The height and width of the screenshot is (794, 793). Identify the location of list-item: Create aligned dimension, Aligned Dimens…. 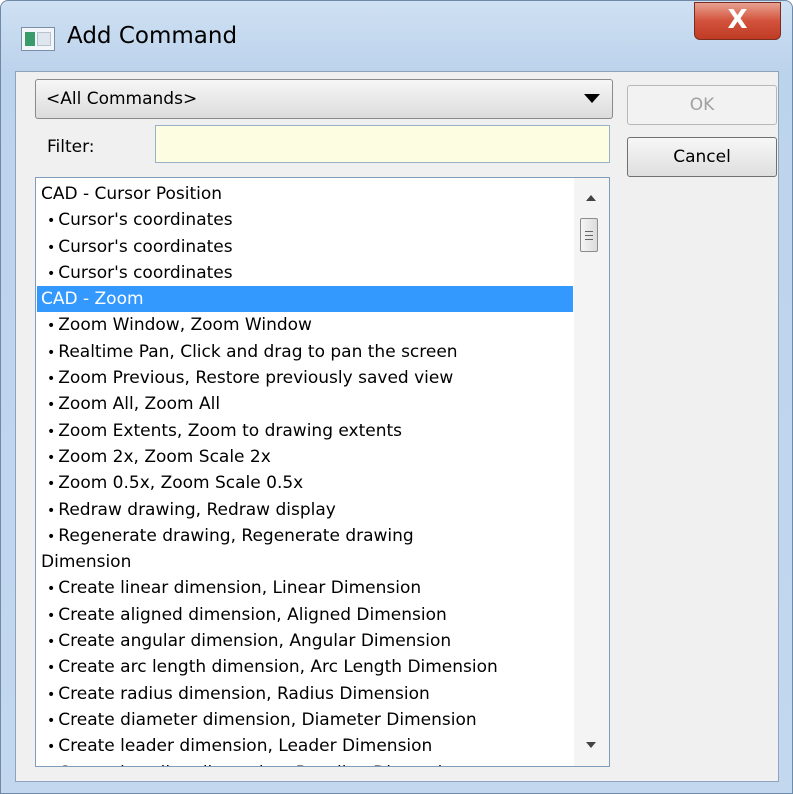
(305, 615).